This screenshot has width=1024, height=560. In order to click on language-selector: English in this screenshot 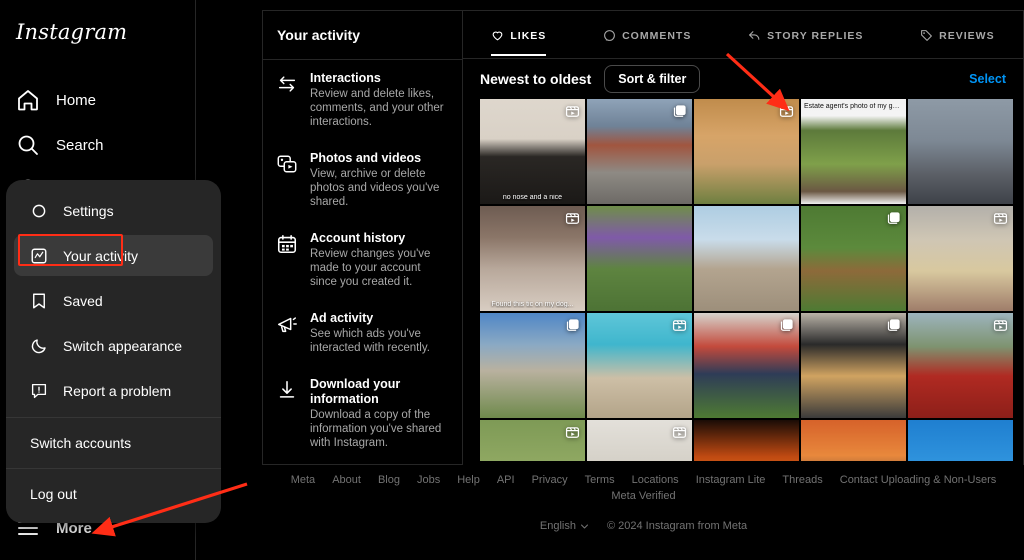, I will do `click(564, 526)`.